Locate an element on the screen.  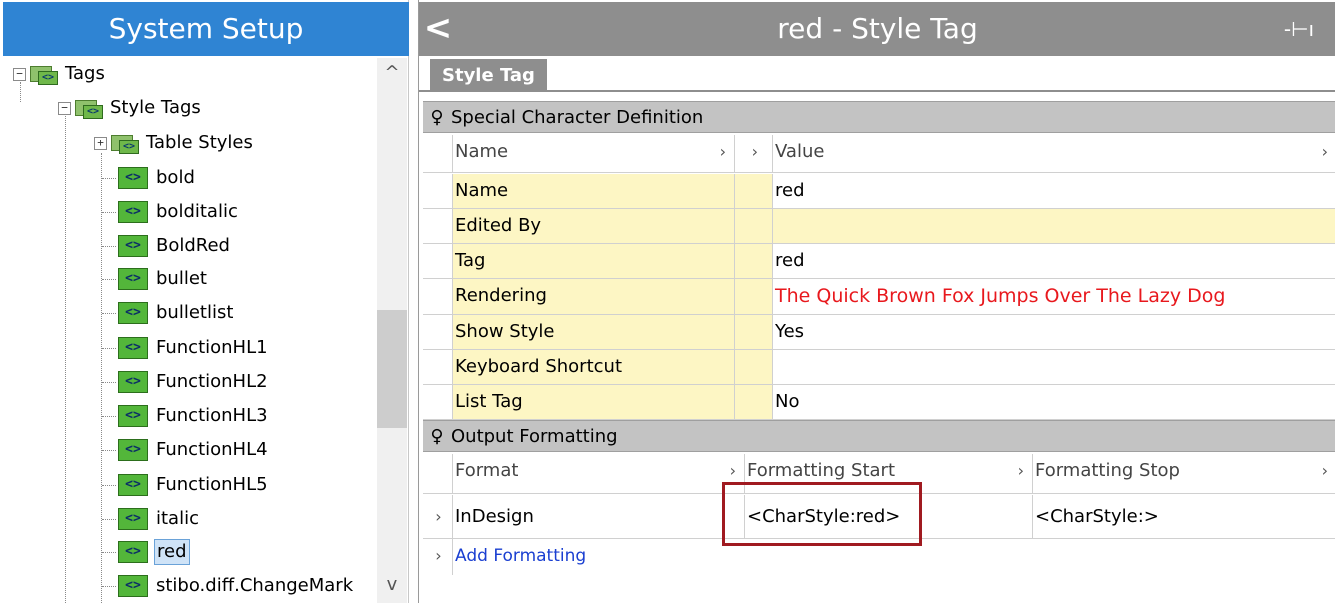
editor-header: red - Style Tag < -⊢ı is located at coordinates (877, 29).